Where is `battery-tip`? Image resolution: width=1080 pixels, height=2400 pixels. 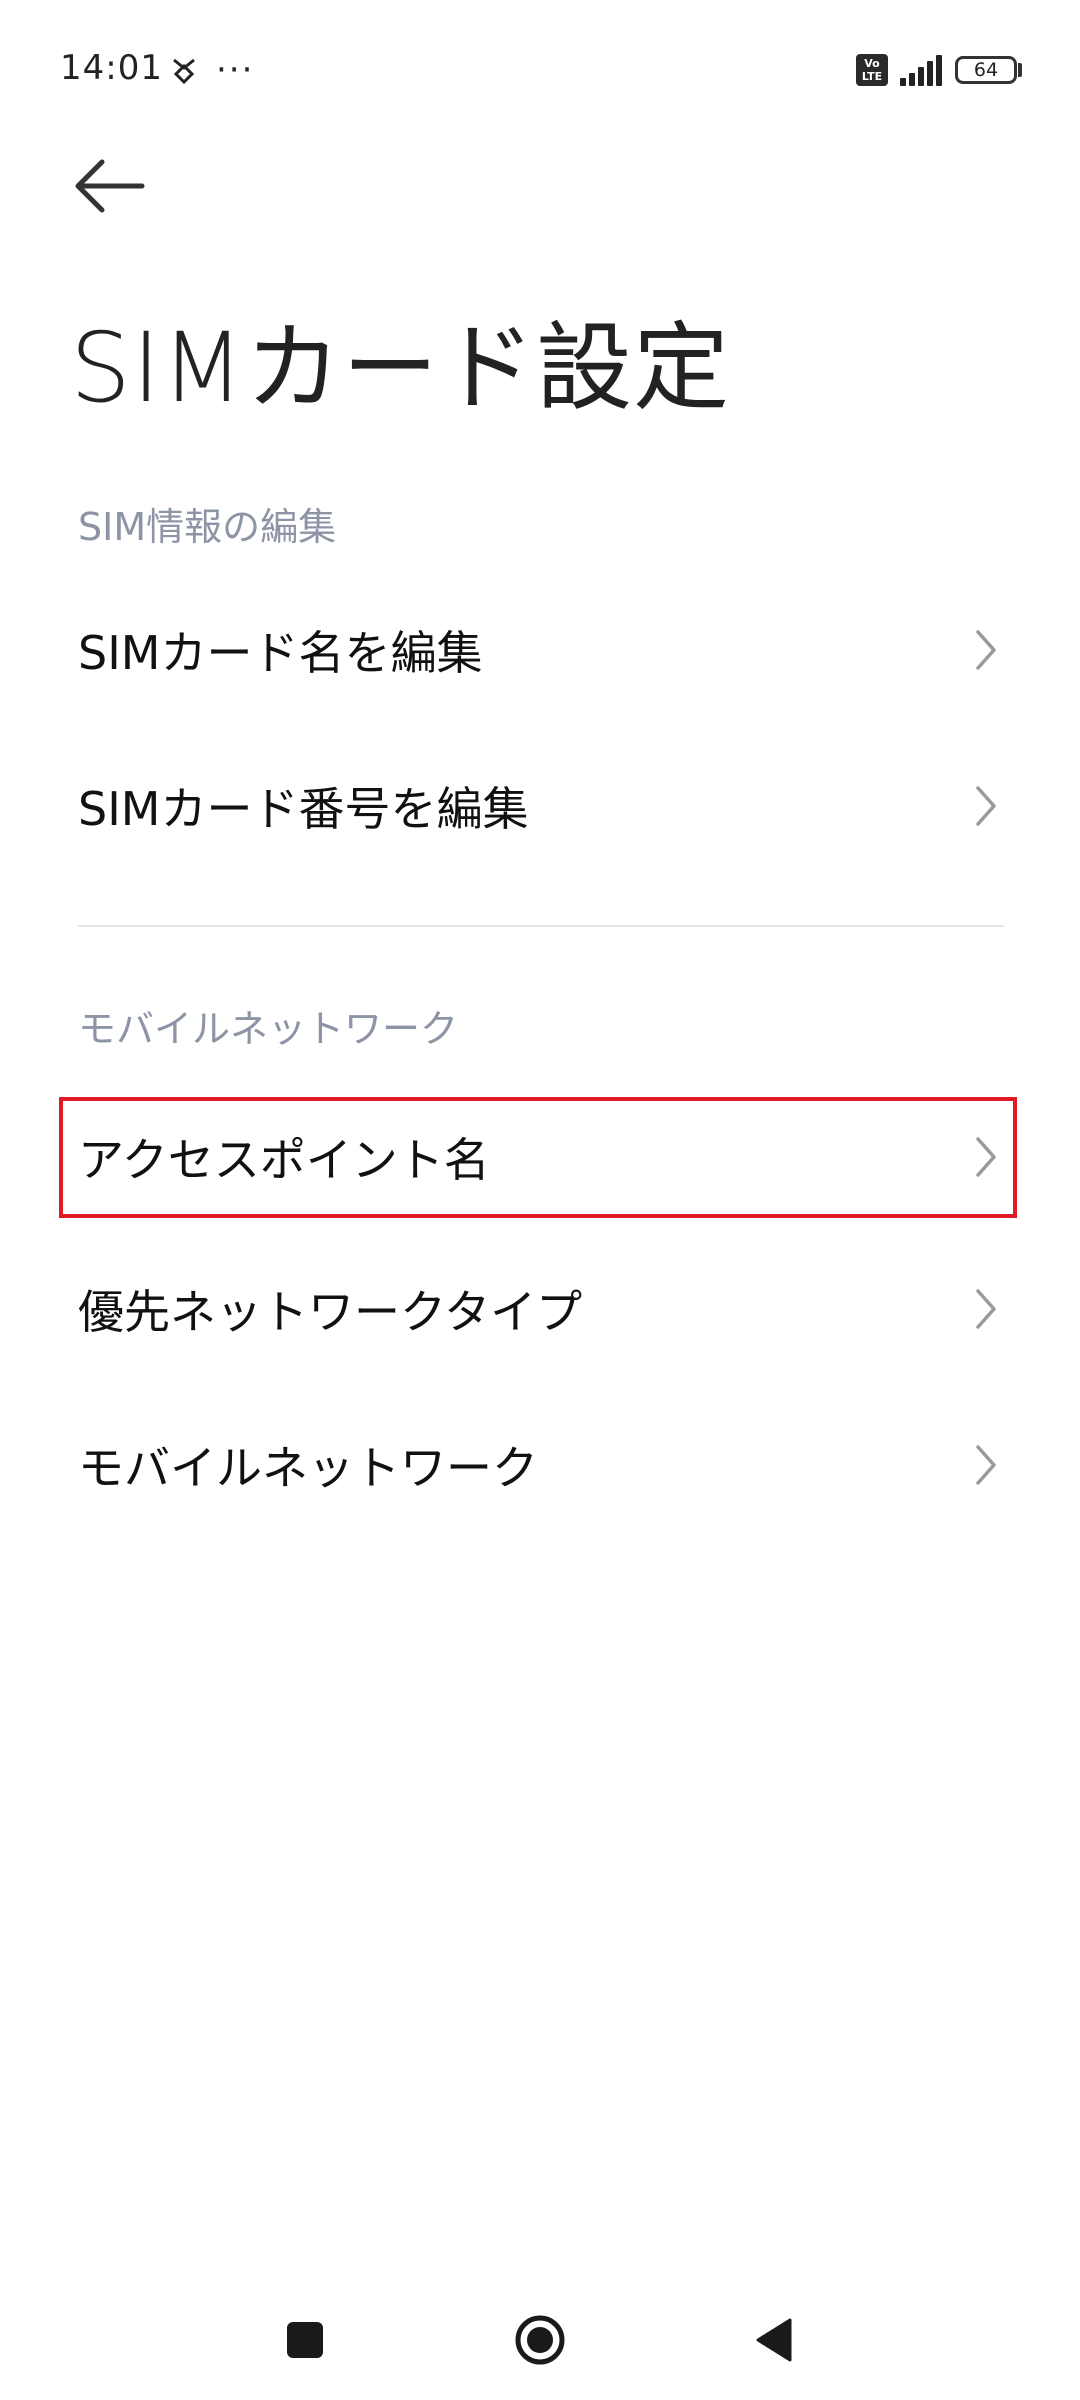
battery-tip is located at coordinates (1020, 70).